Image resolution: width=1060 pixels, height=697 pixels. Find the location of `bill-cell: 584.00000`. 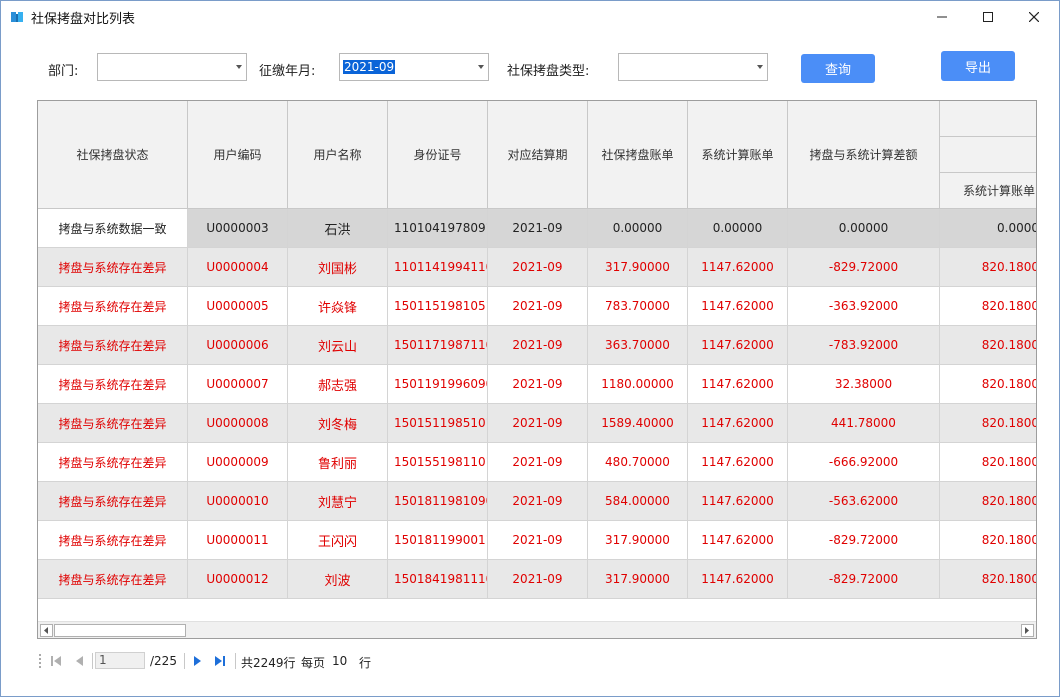

bill-cell: 584.00000 is located at coordinates (638, 501).